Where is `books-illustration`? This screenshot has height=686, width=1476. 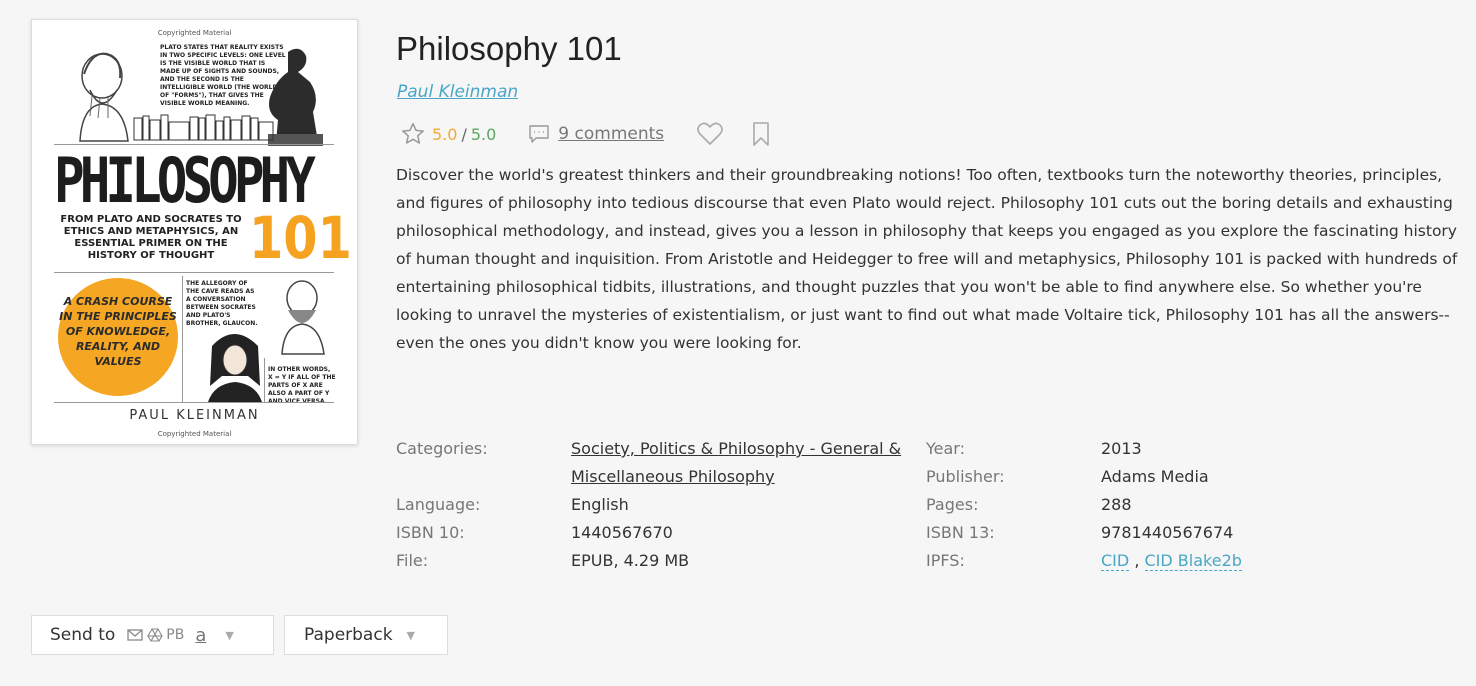 books-illustration is located at coordinates (203, 127).